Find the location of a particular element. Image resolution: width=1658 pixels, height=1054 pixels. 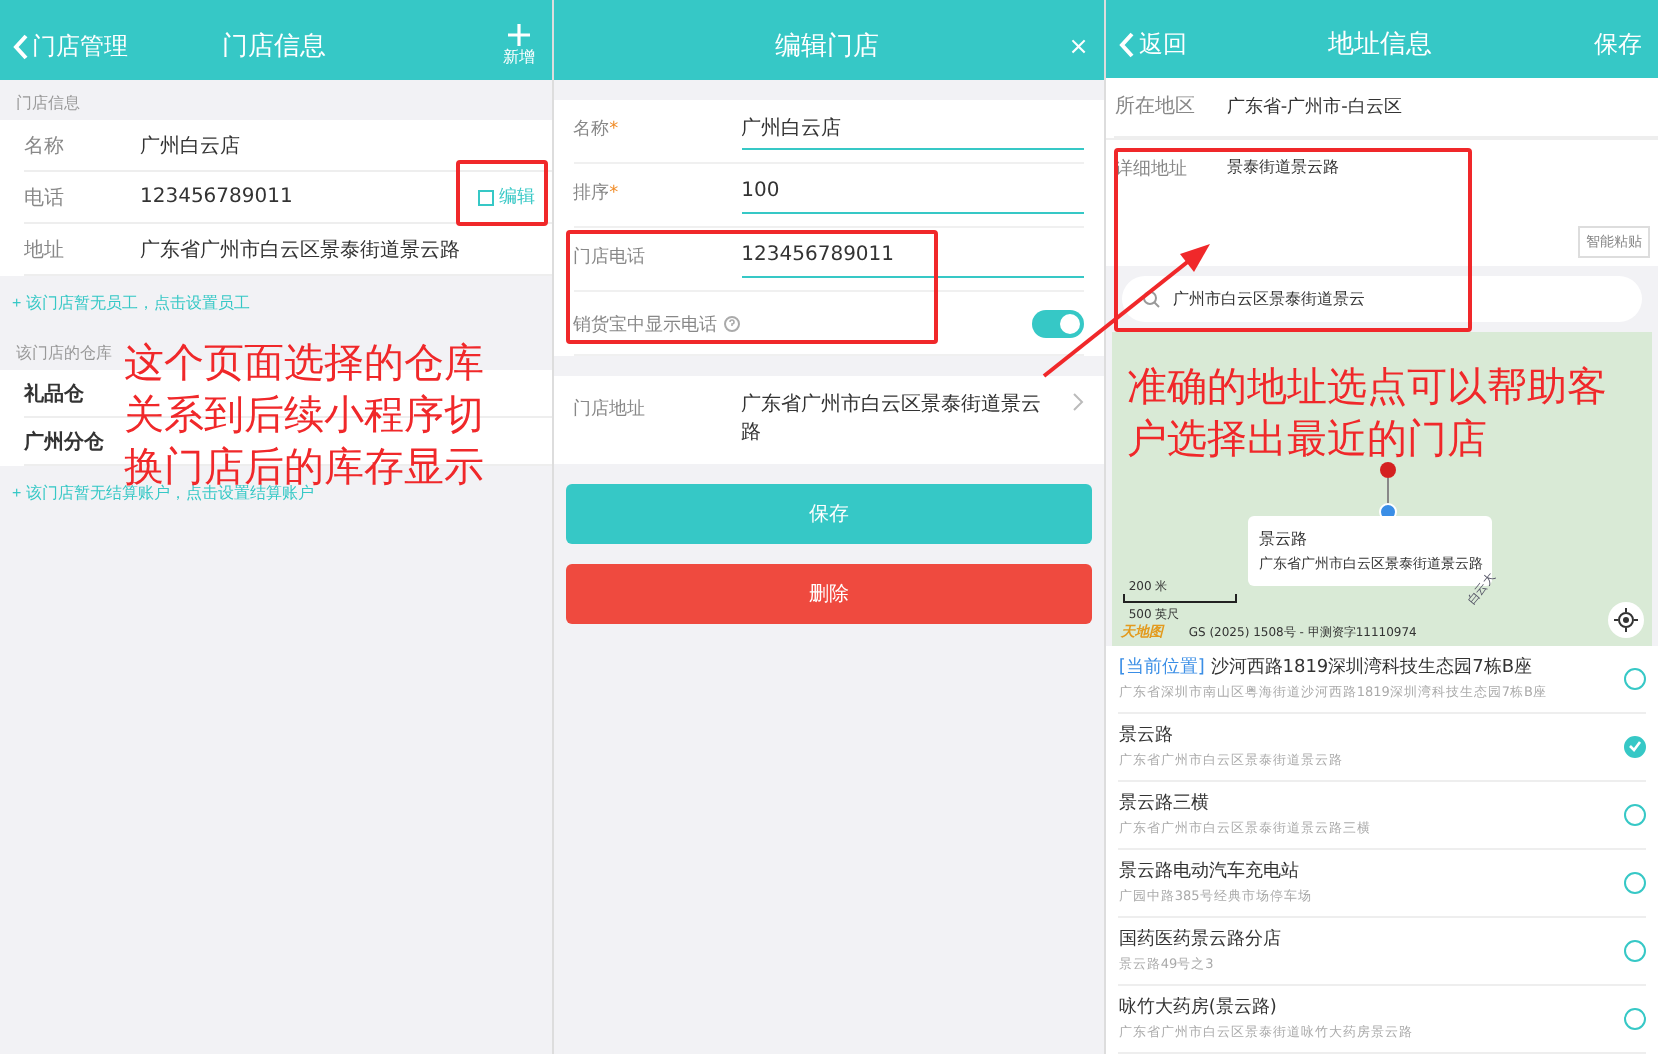

field-label: 名称* is located at coordinates (597, 129).